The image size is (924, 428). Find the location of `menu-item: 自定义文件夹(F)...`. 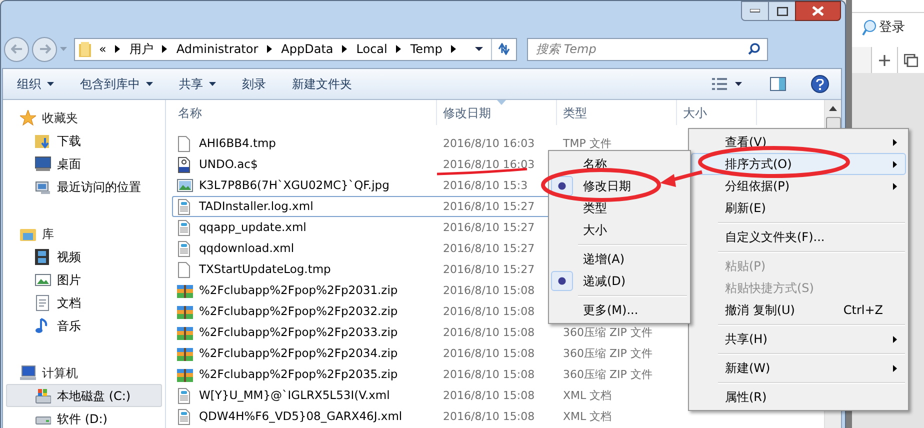

menu-item: 自定义文件夹(F)... is located at coordinates (798, 237).